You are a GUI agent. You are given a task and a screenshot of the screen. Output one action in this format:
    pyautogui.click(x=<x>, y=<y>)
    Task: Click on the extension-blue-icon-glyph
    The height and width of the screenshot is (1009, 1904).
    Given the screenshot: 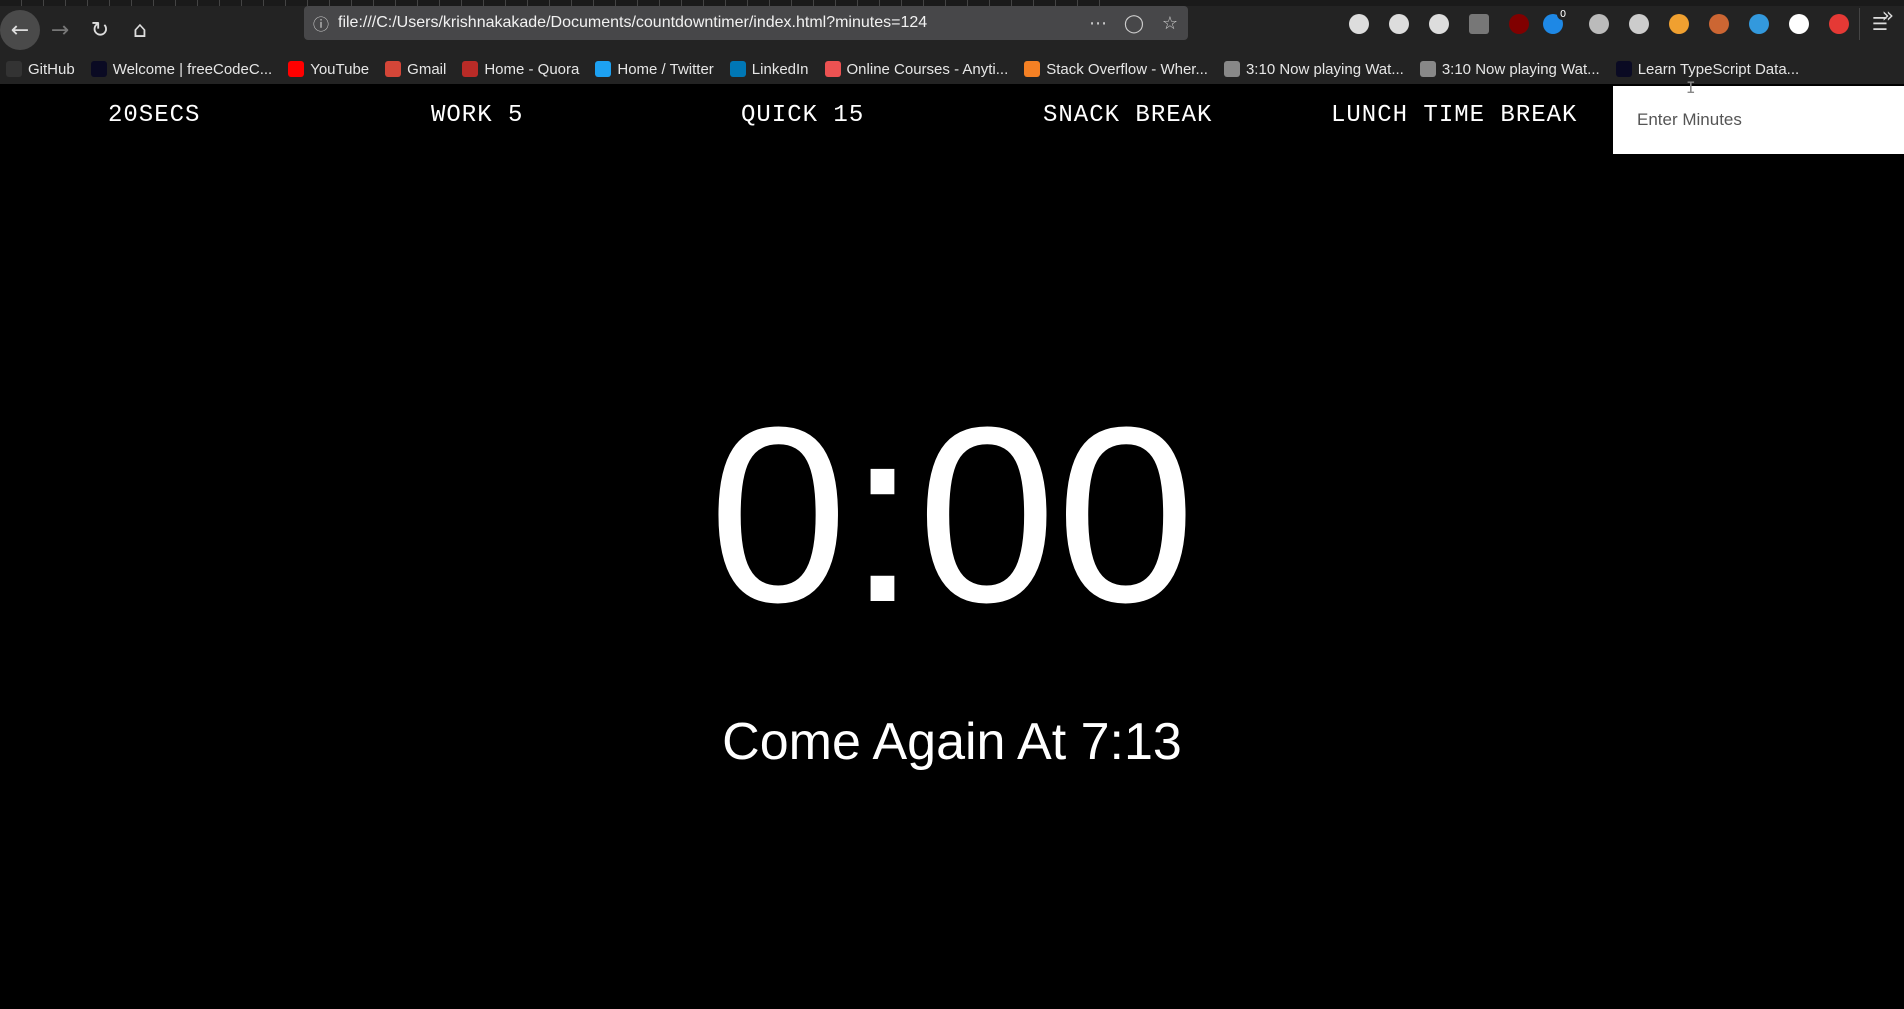 What is the action you would take?
    pyautogui.click(x=1759, y=24)
    